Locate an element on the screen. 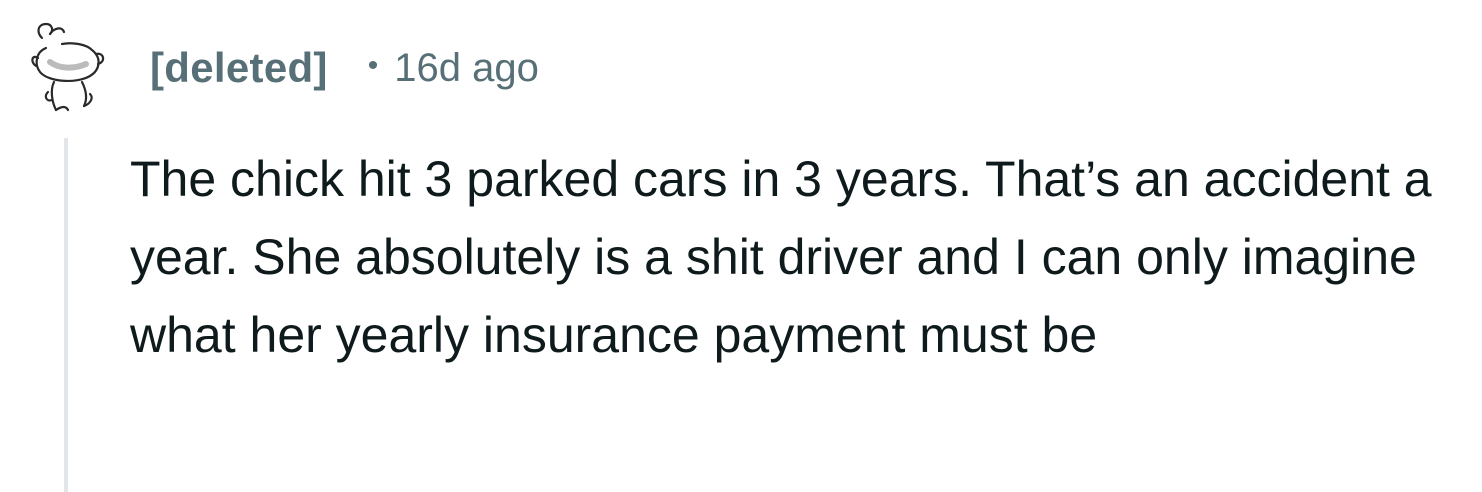 This screenshot has height=492, width=1482. thread-collapse-line is located at coordinates (66, 315).